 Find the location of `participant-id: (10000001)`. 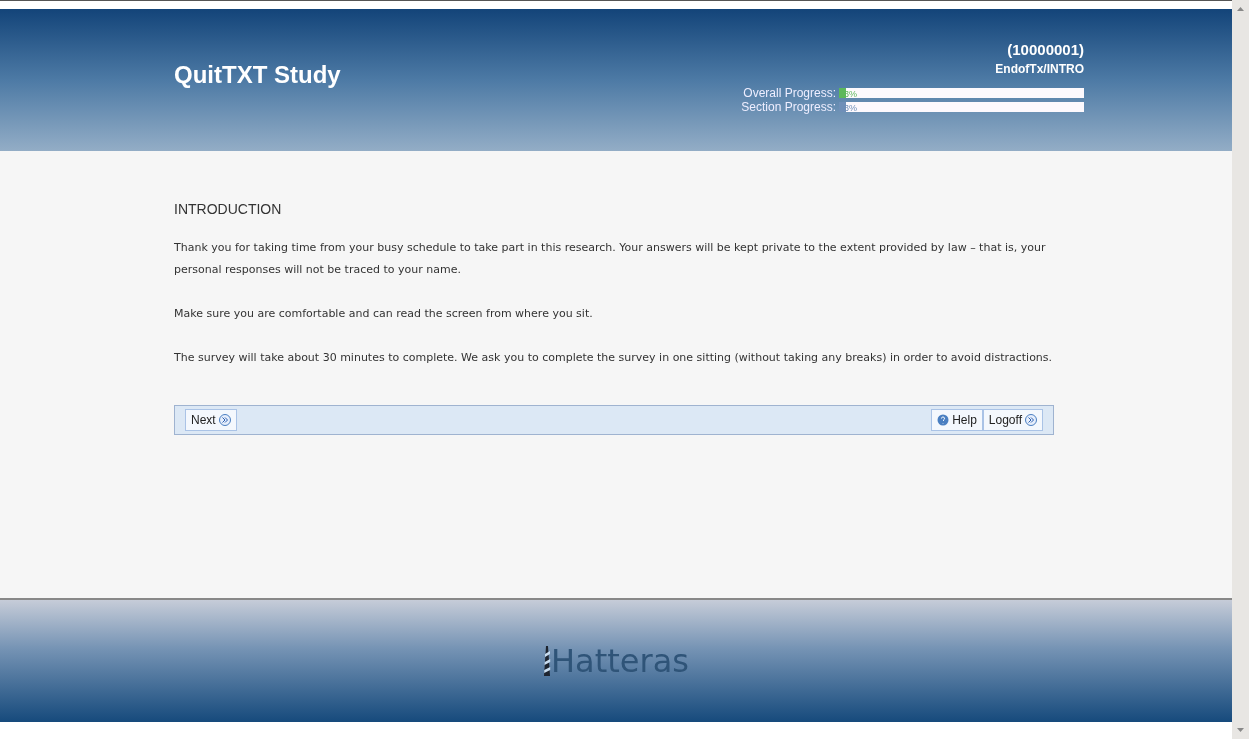

participant-id: (10000001) is located at coordinates (1045, 49).